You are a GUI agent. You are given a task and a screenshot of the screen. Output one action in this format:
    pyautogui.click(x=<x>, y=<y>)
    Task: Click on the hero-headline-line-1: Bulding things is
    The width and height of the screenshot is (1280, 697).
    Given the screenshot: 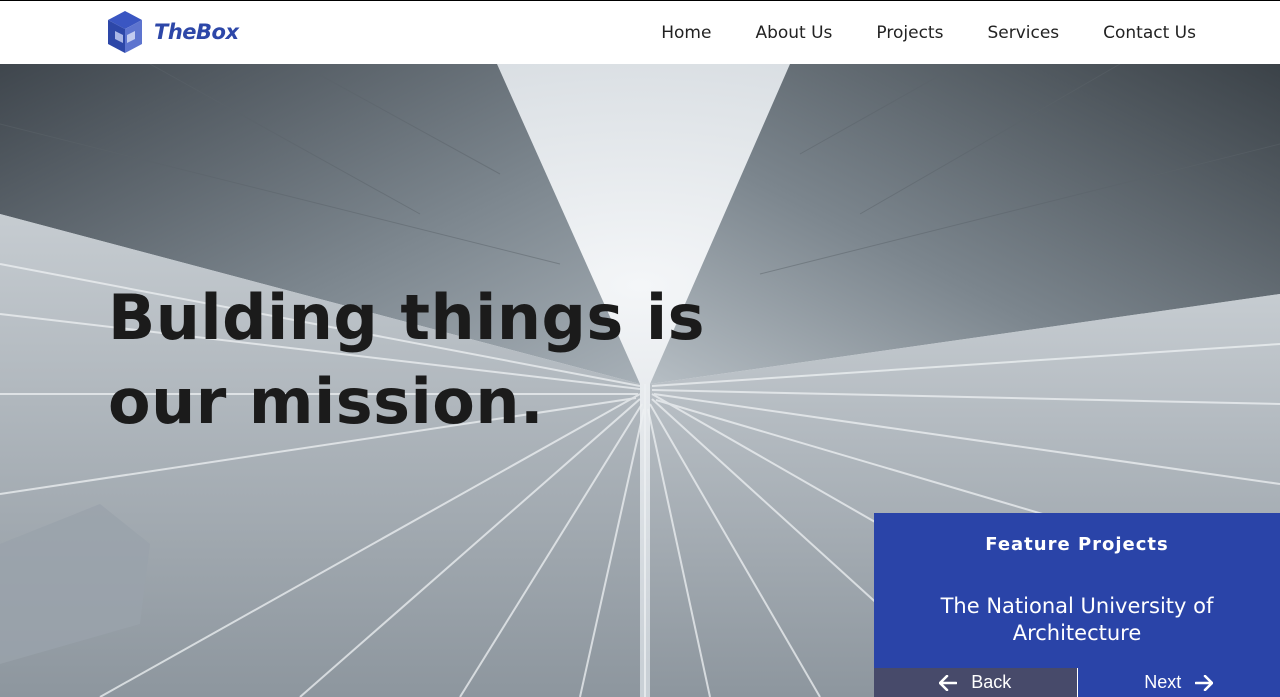 What is the action you would take?
    pyautogui.click(x=407, y=317)
    